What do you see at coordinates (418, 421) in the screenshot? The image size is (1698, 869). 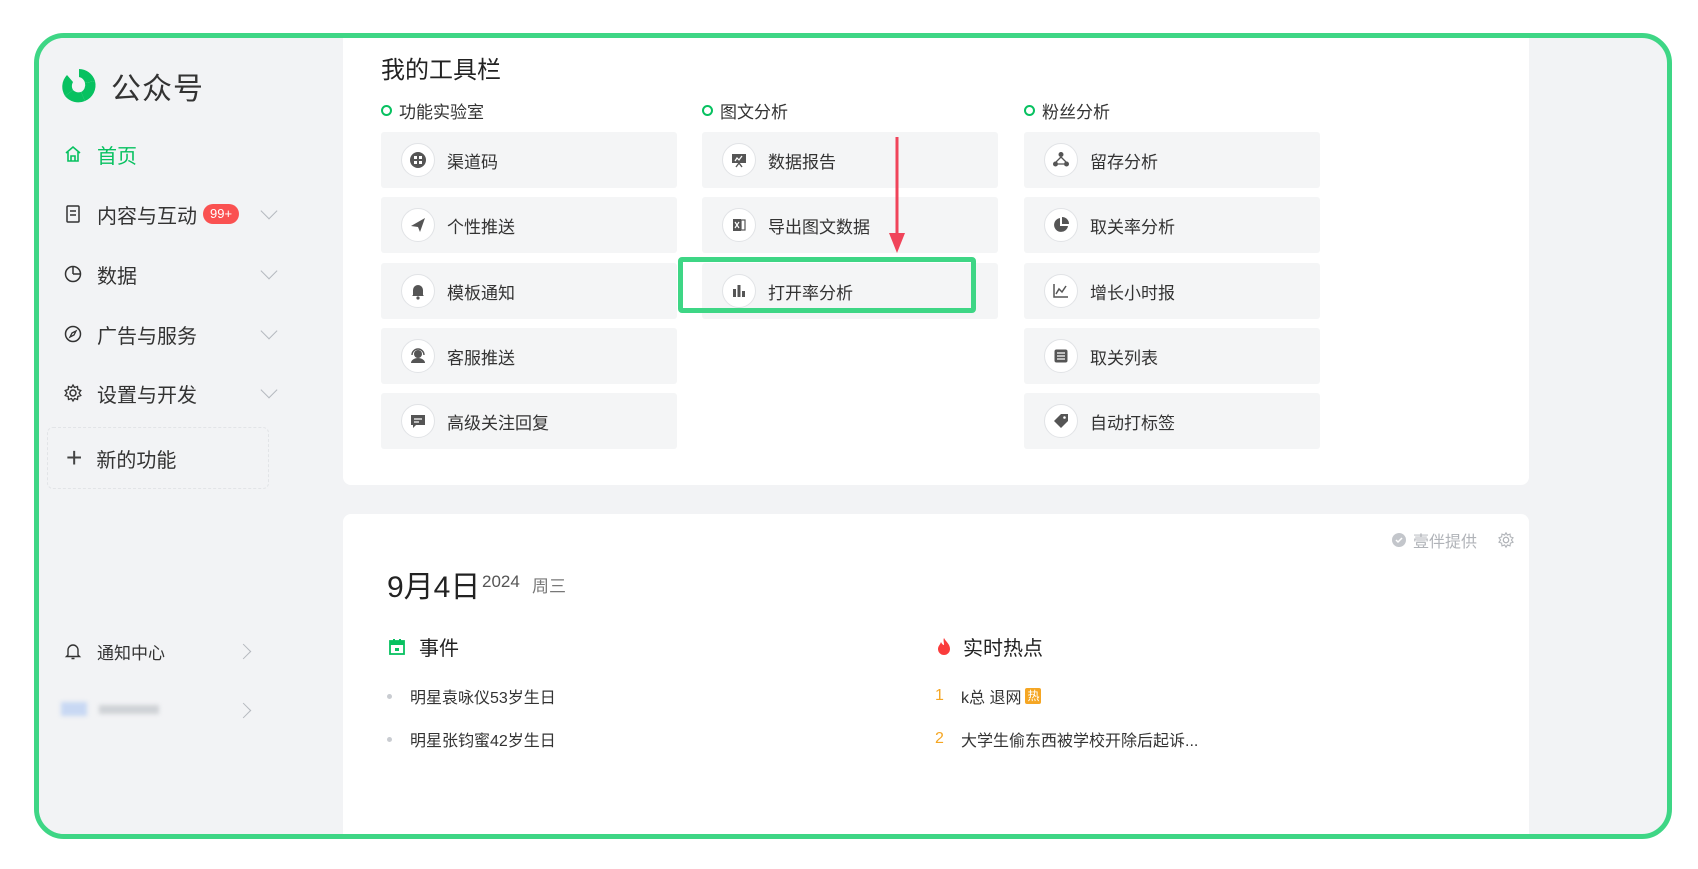 I see `message-icon` at bounding box center [418, 421].